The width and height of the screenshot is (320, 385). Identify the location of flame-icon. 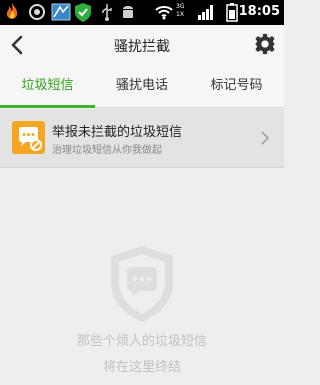
(12, 11).